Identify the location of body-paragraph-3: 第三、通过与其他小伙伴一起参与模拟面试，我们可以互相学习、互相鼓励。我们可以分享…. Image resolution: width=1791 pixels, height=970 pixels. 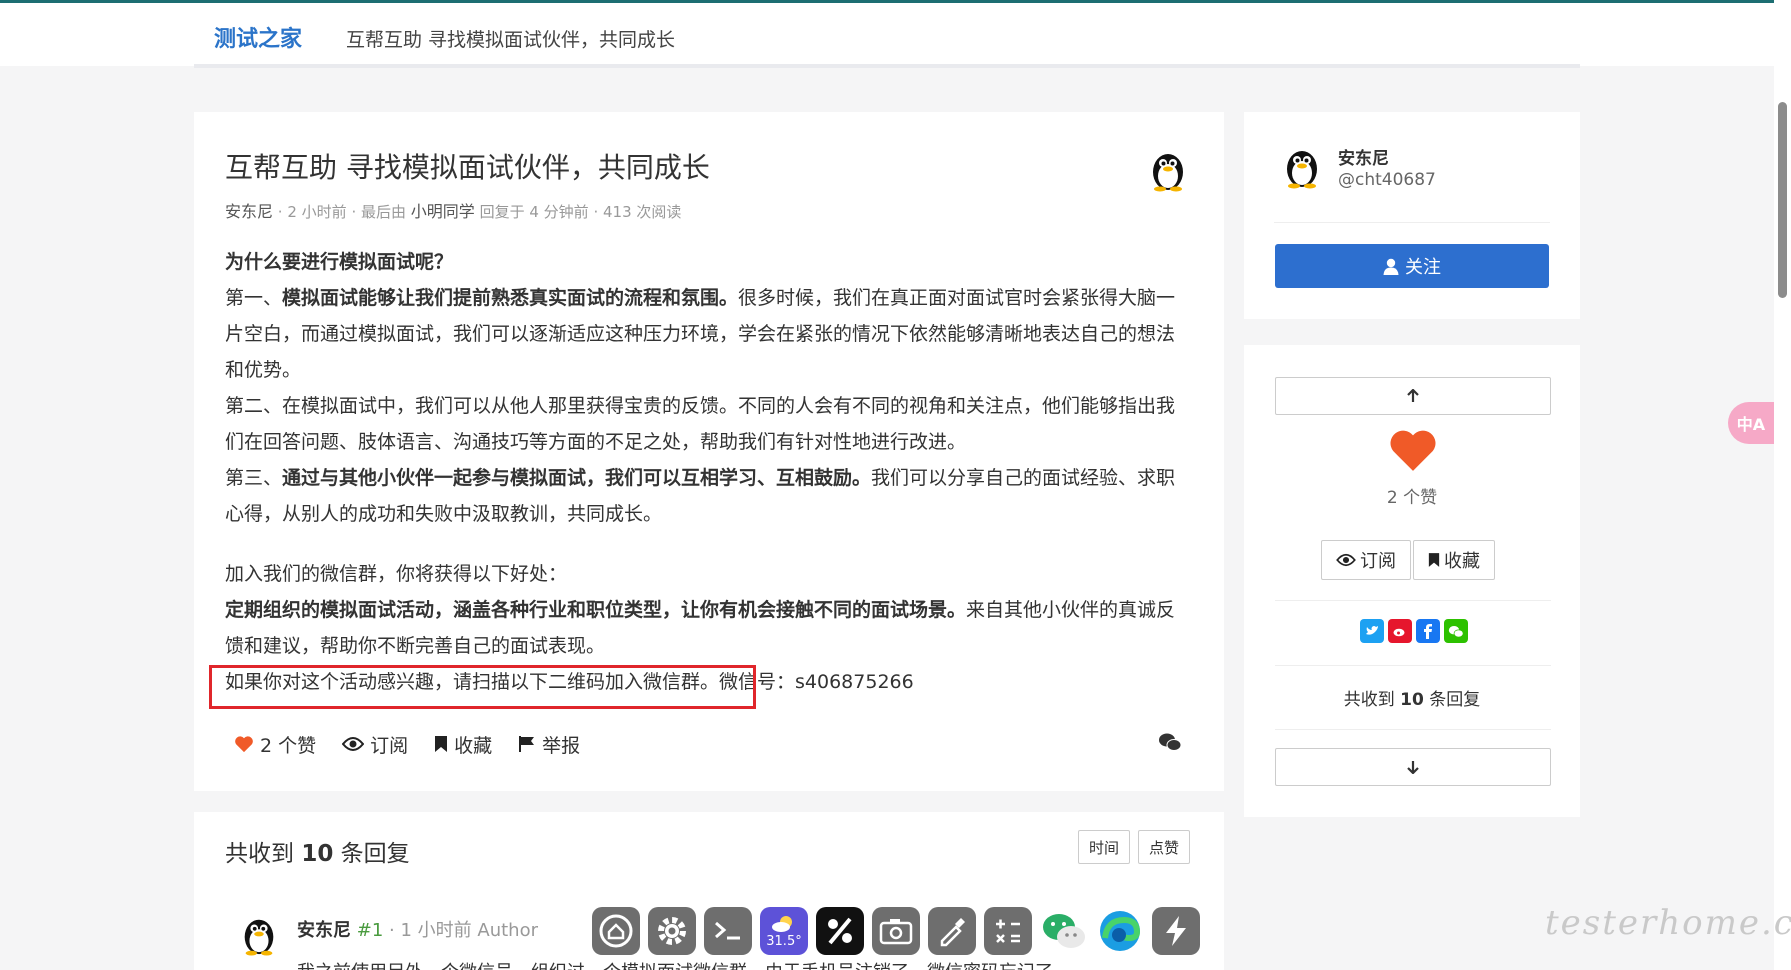
(700, 496).